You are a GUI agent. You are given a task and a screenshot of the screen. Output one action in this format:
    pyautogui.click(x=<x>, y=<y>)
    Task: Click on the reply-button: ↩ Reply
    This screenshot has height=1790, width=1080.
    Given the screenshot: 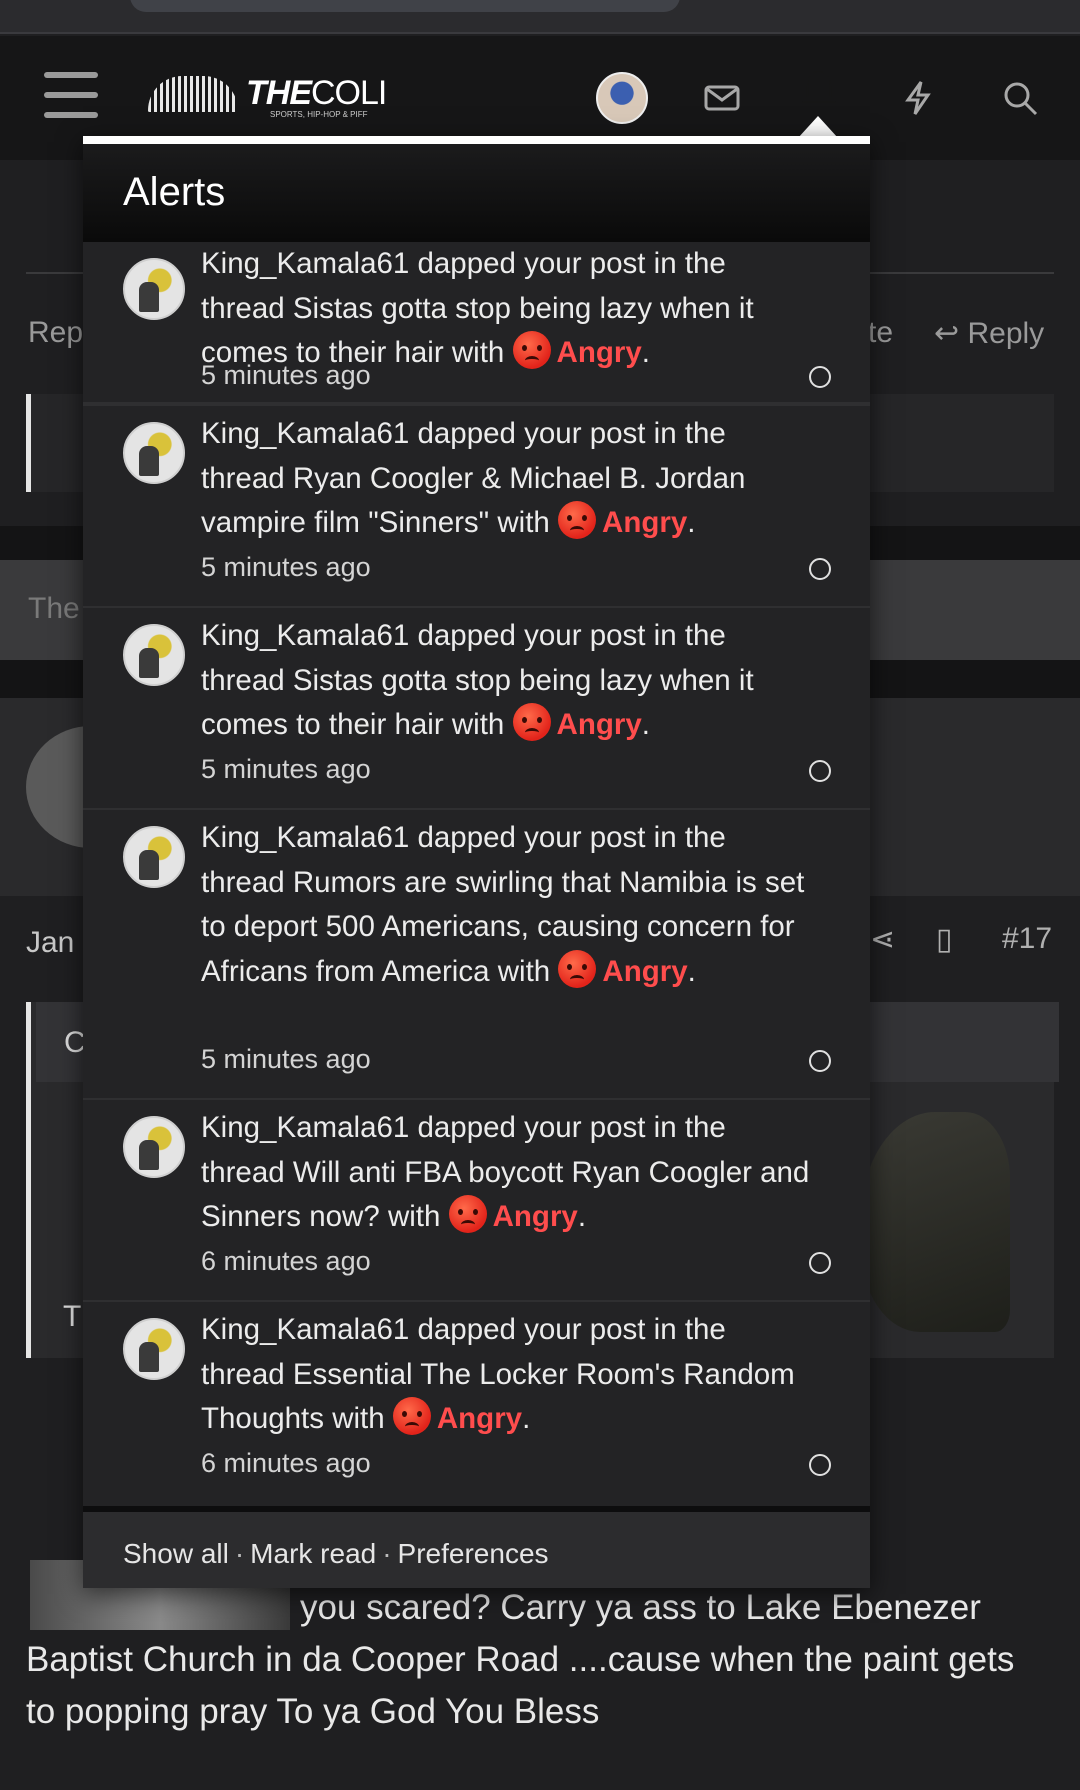 What is the action you would take?
    pyautogui.click(x=989, y=333)
    